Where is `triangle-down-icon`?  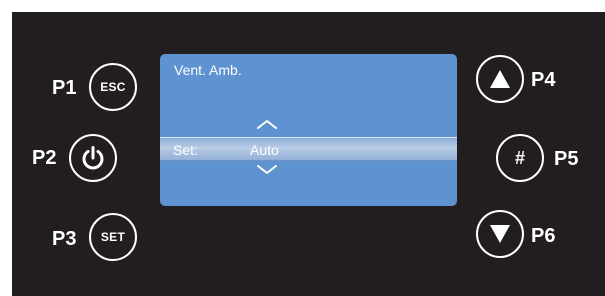
triangle-down-icon is located at coordinates (500, 234).